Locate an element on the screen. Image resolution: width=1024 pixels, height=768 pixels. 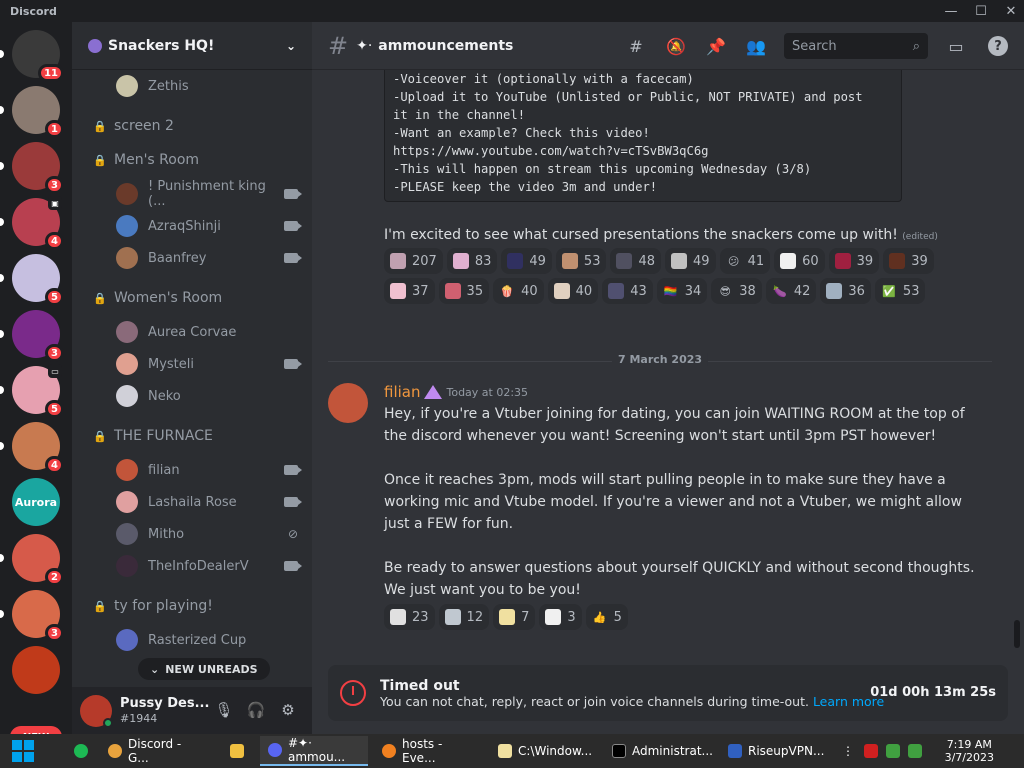
voice-channel: 🔒 Men's Room is located at coordinates (192, 160).